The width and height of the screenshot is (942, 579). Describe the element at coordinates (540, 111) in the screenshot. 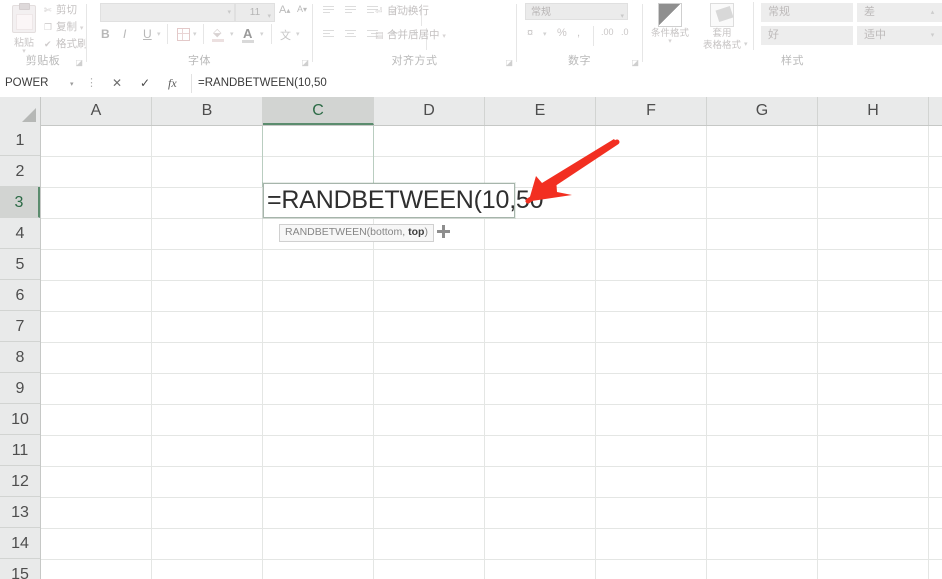

I see `column-header-e: E` at that location.